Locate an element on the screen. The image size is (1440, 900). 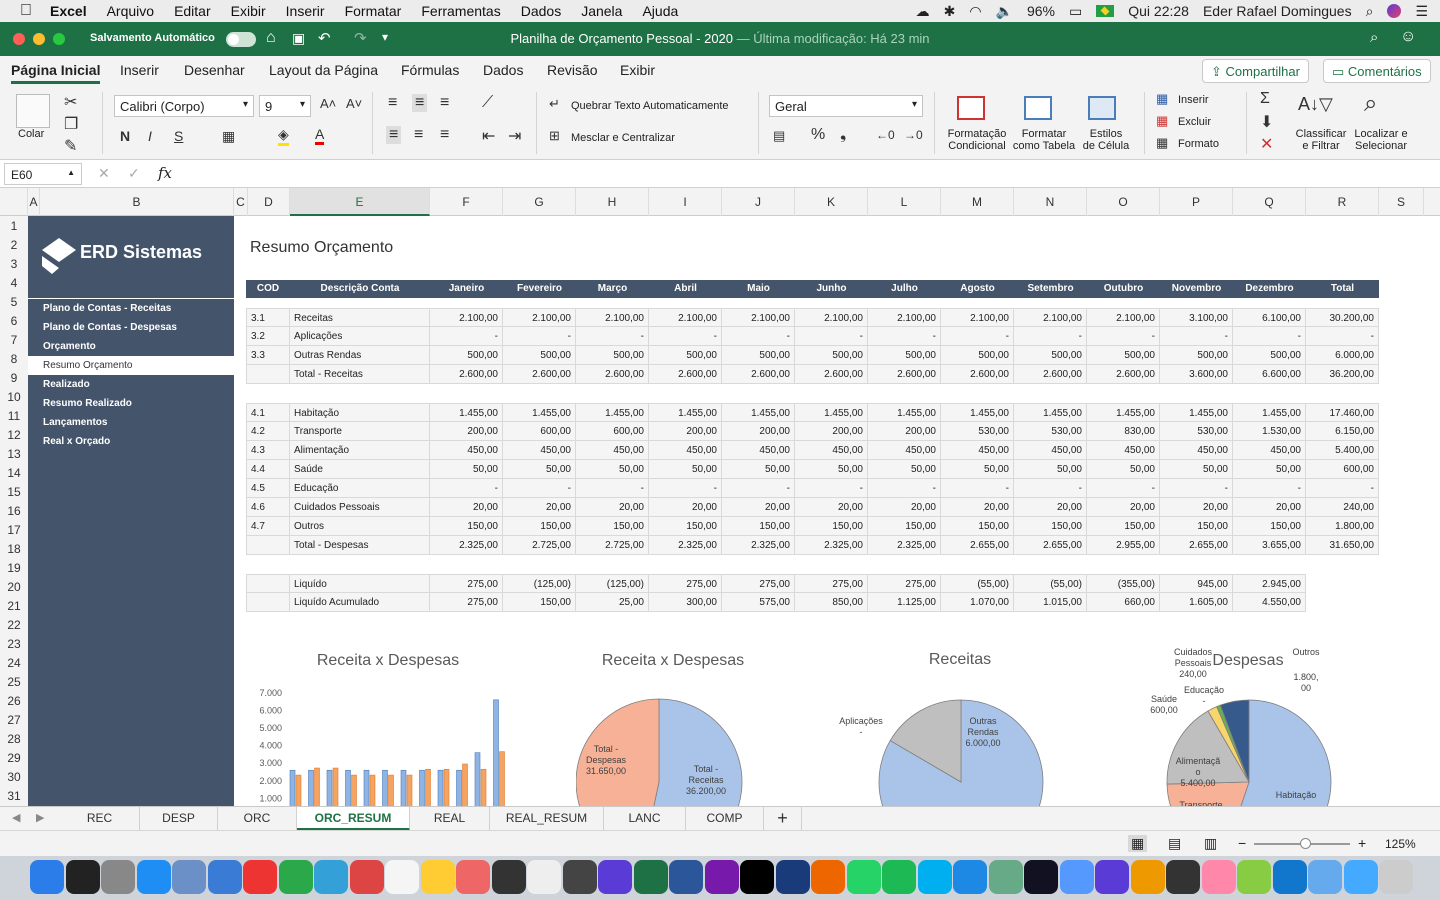
table-cell: 1.070,00 is located at coordinates (977, 602).